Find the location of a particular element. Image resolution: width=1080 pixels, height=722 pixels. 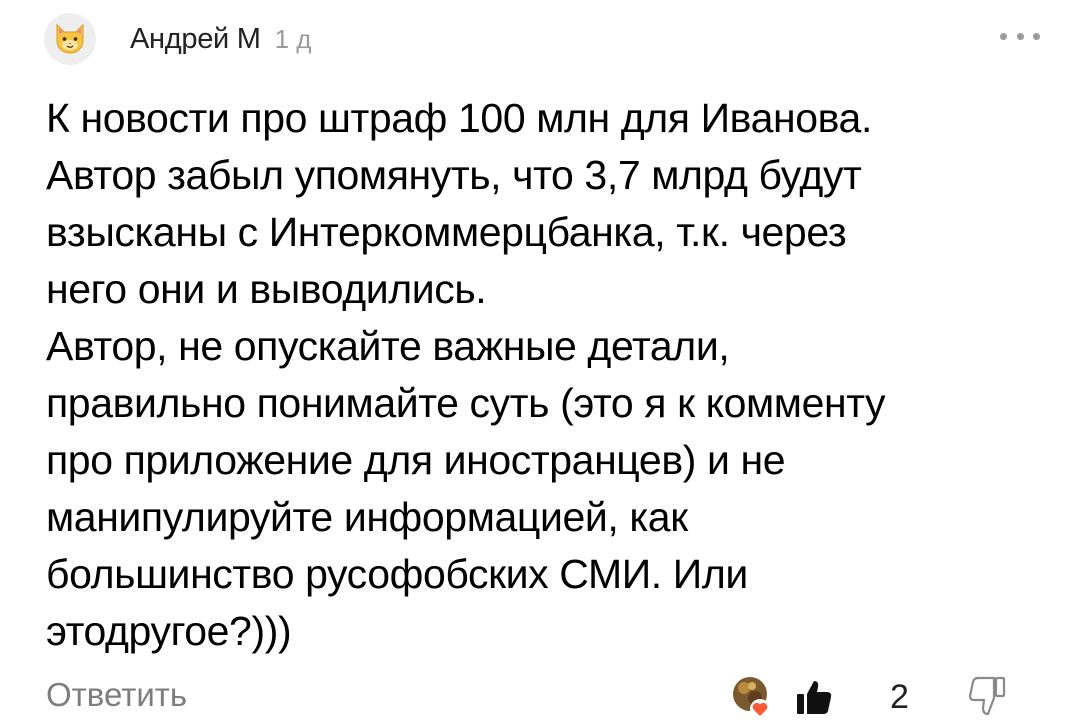

comment-line: манипулируйте информацией, как is located at coordinates (367, 517).